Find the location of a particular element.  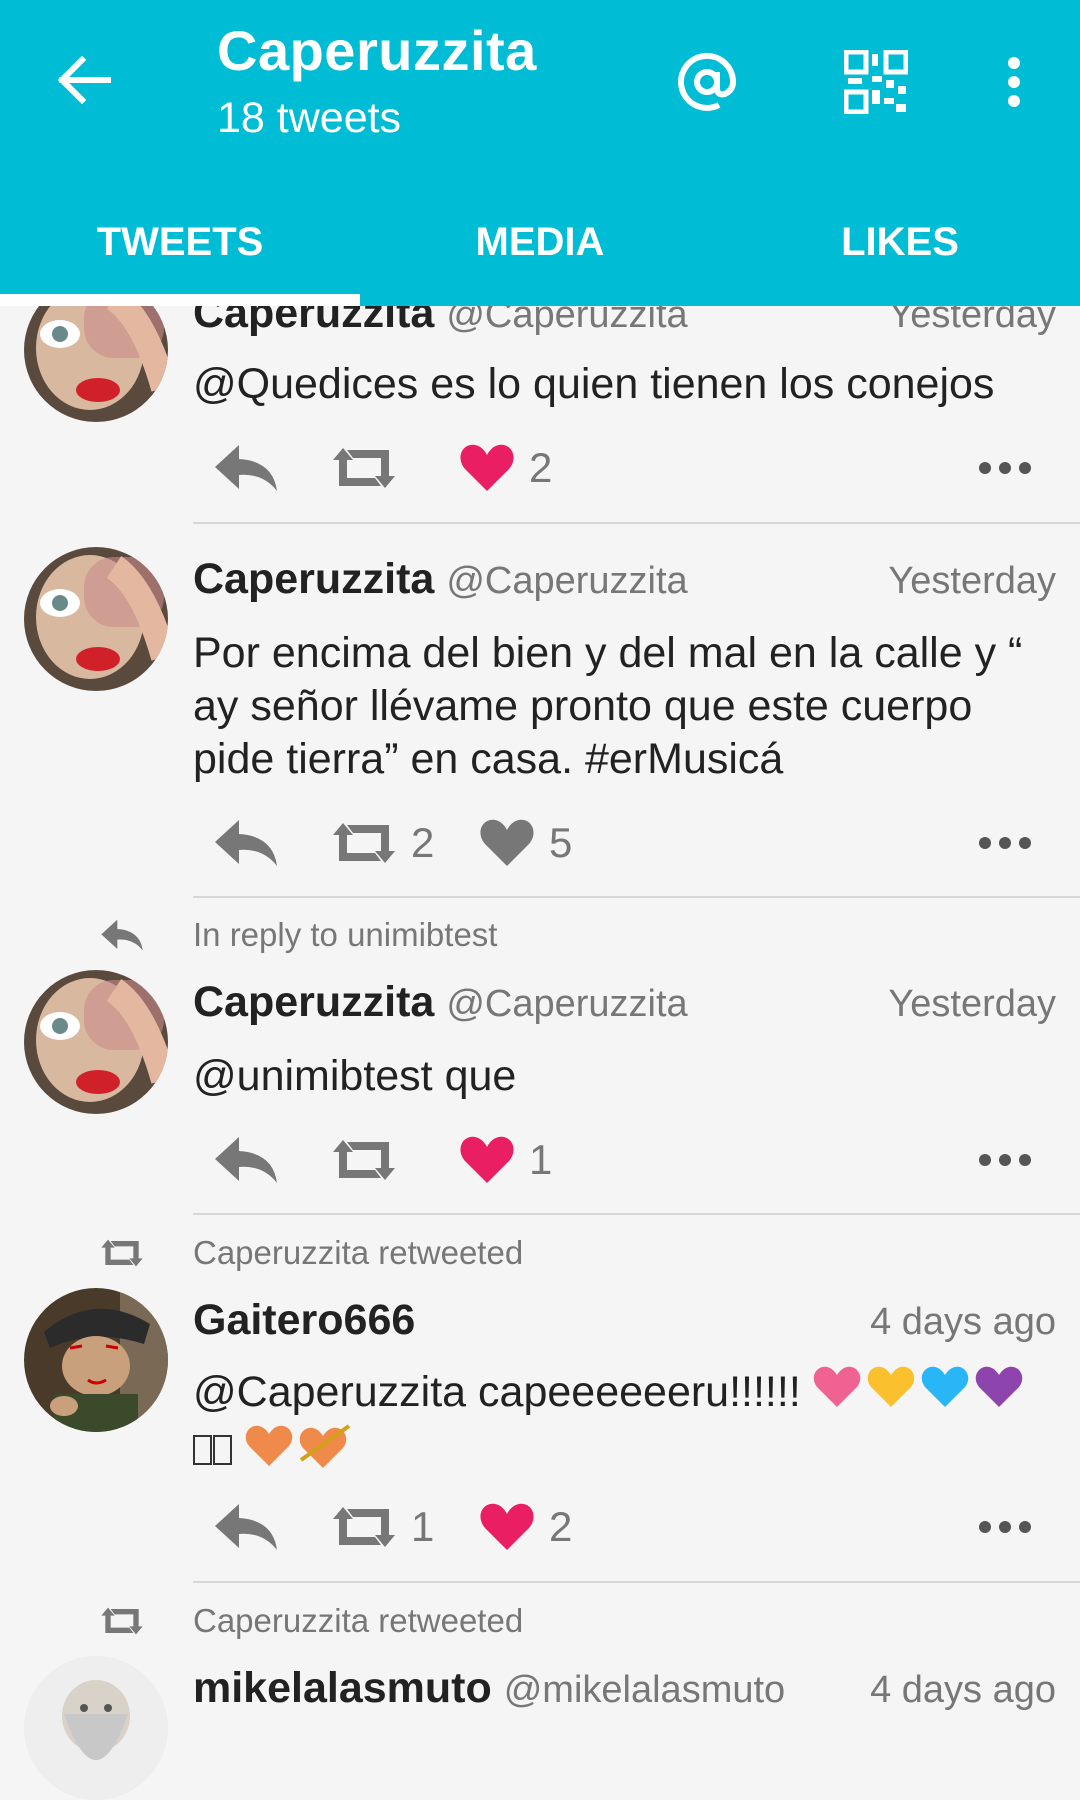

tab-bar: TWEETS MEDIA LIKES is located at coordinates (540, 248).